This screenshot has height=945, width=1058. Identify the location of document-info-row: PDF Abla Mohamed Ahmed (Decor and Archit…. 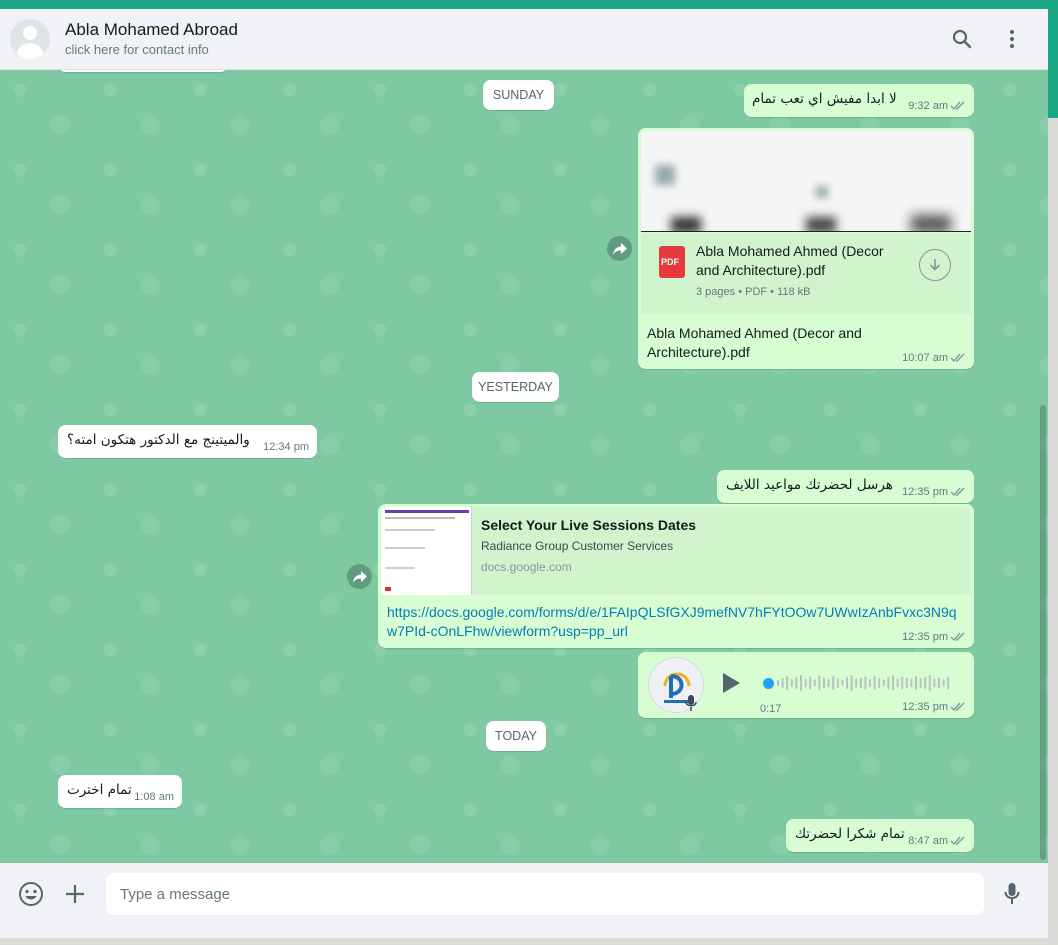
(806, 273).